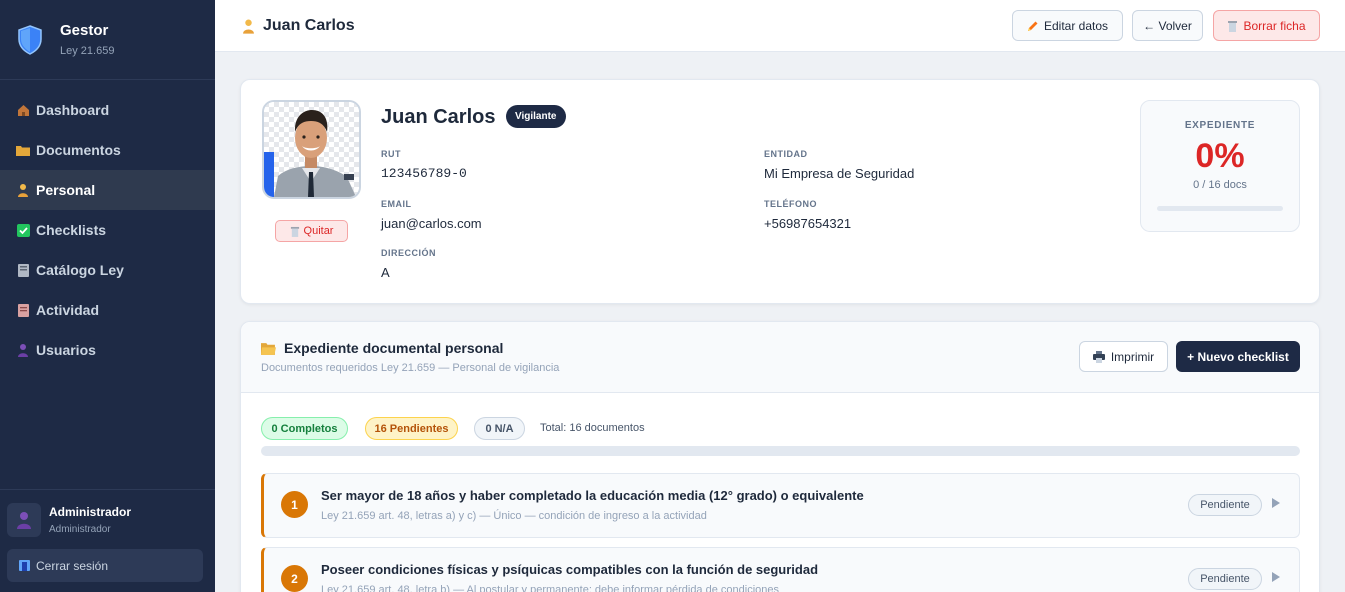 This screenshot has width=1345, height=592. What do you see at coordinates (391, 154) in the screenshot?
I see `rut-label: RUT` at bounding box center [391, 154].